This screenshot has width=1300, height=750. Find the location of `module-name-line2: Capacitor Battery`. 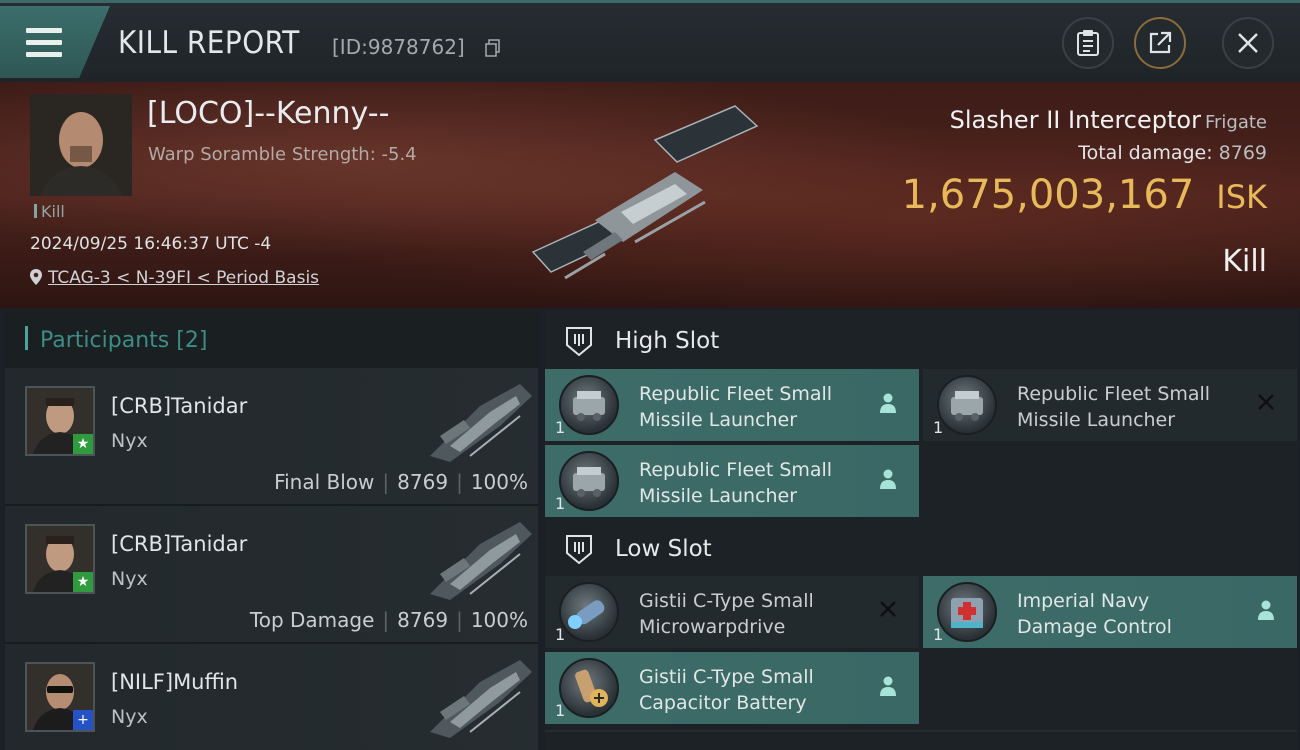

module-name-line2: Capacitor Battery is located at coordinates (723, 703).